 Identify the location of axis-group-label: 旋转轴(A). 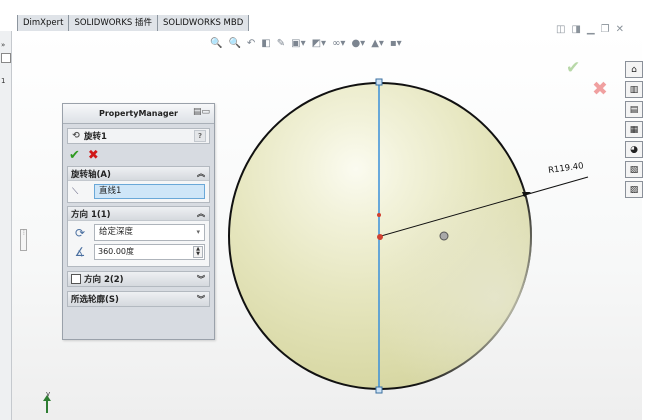
(91, 174).